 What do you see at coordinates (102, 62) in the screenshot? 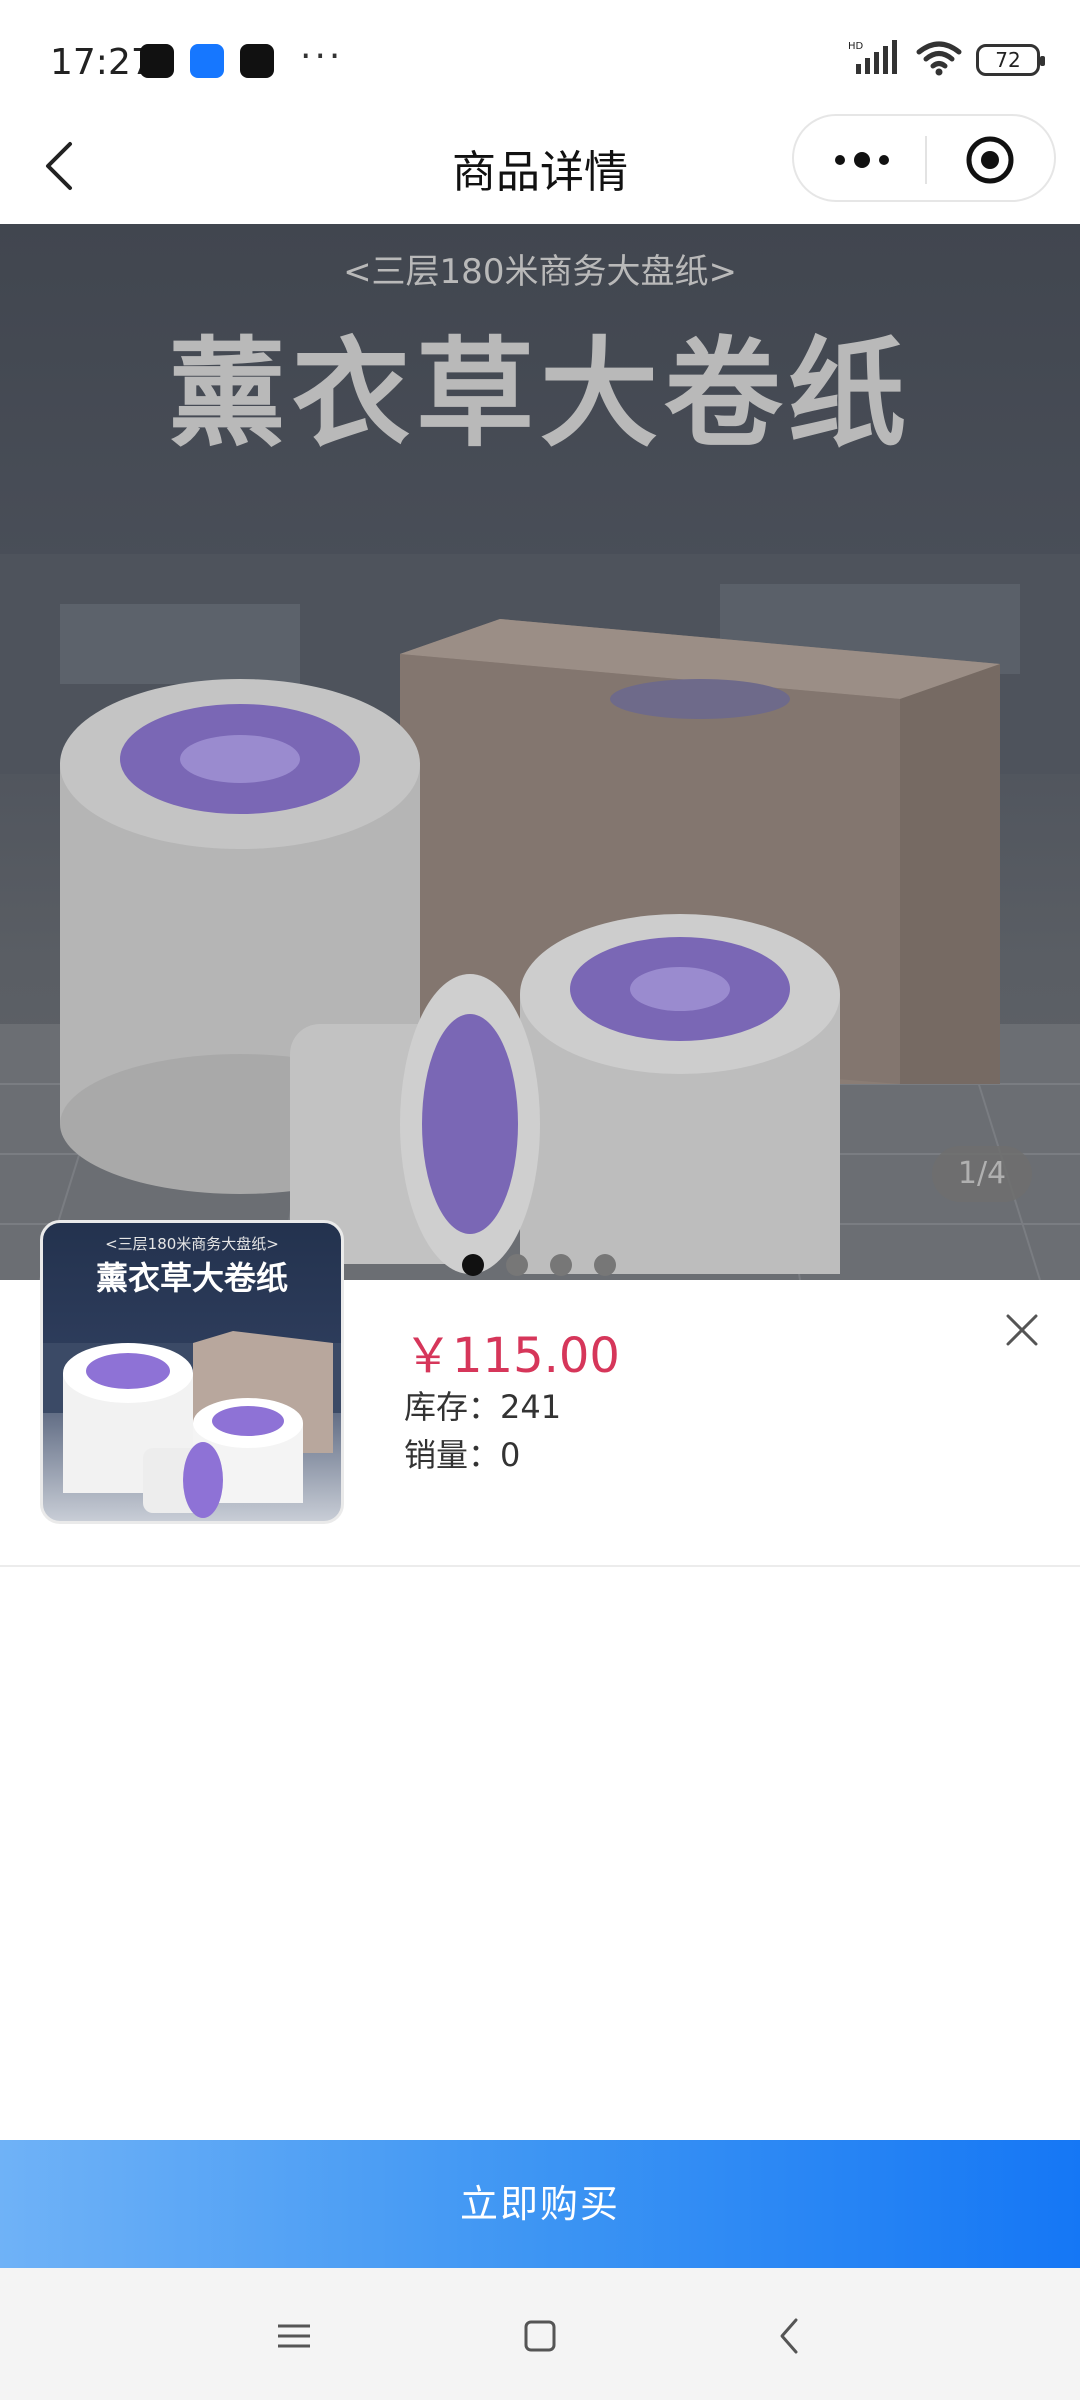
I see `status-time: 17:27` at bounding box center [102, 62].